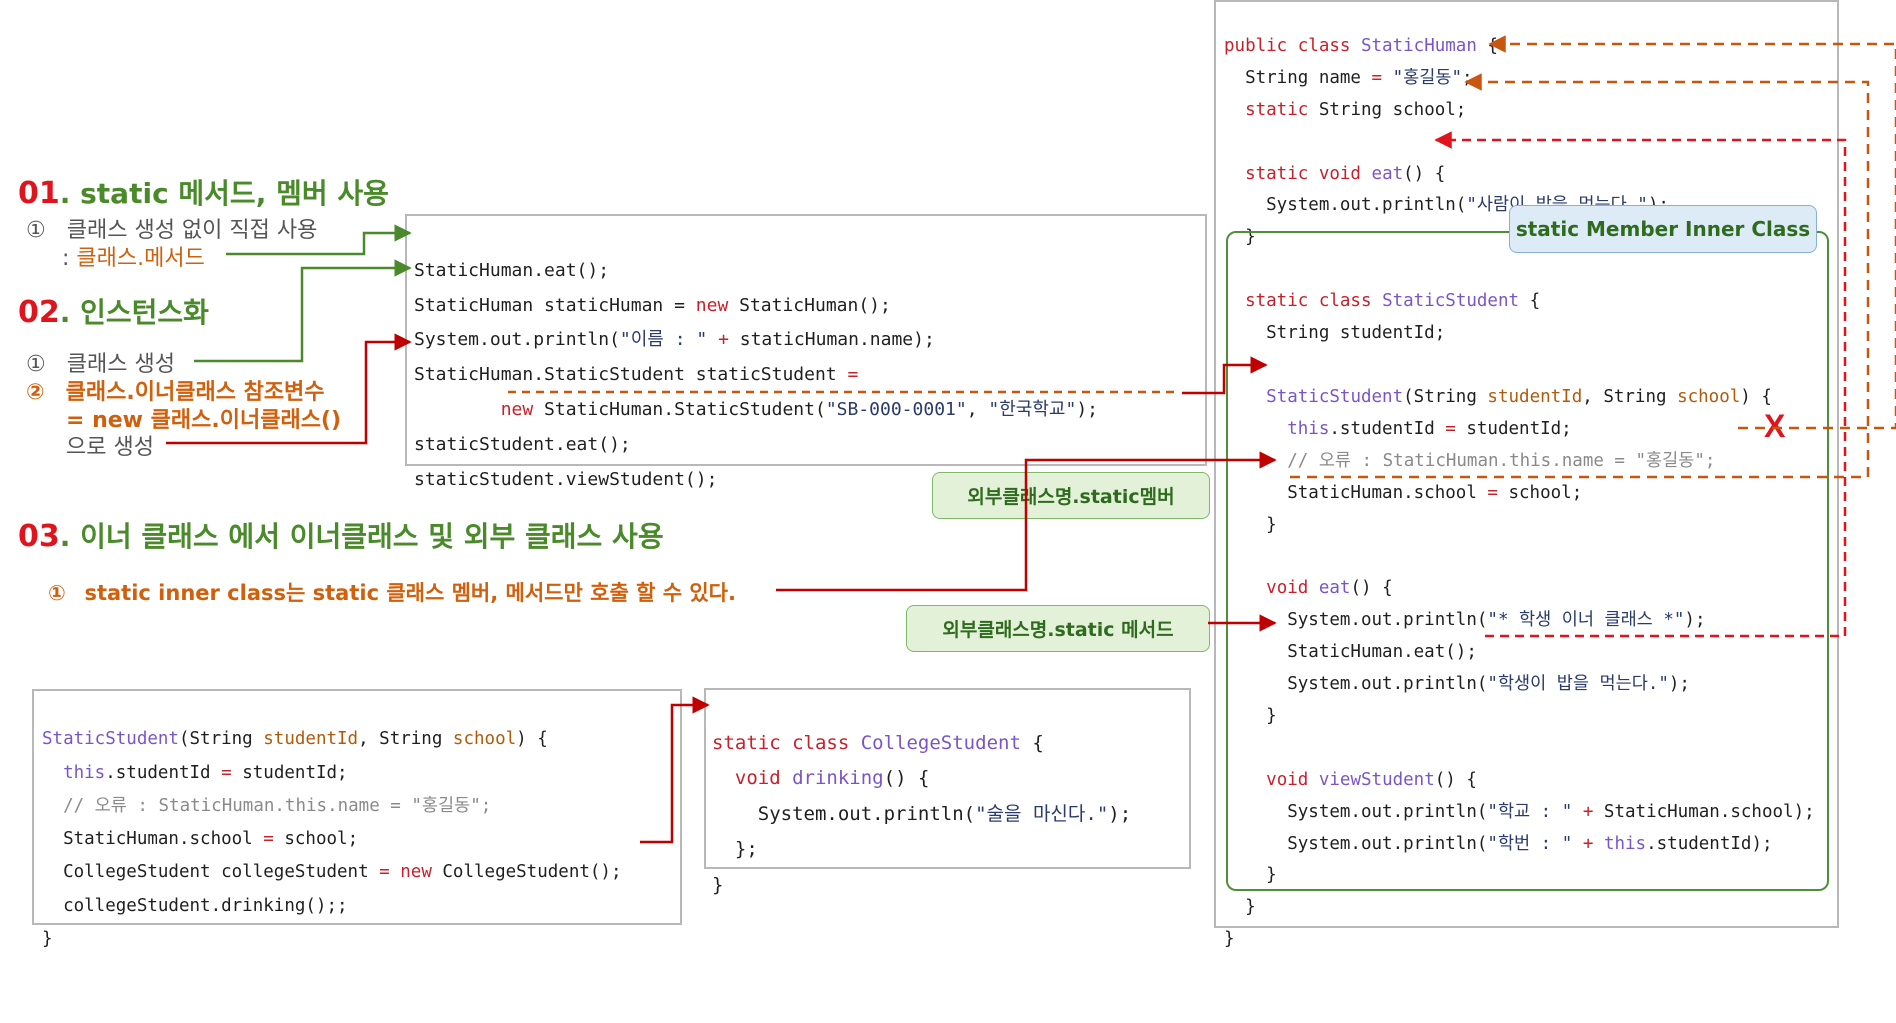 Image resolution: width=1896 pixels, height=1023 pixels. What do you see at coordinates (1225, 375) in the screenshot?
I see `arrow-to-constructor` at bounding box center [1225, 375].